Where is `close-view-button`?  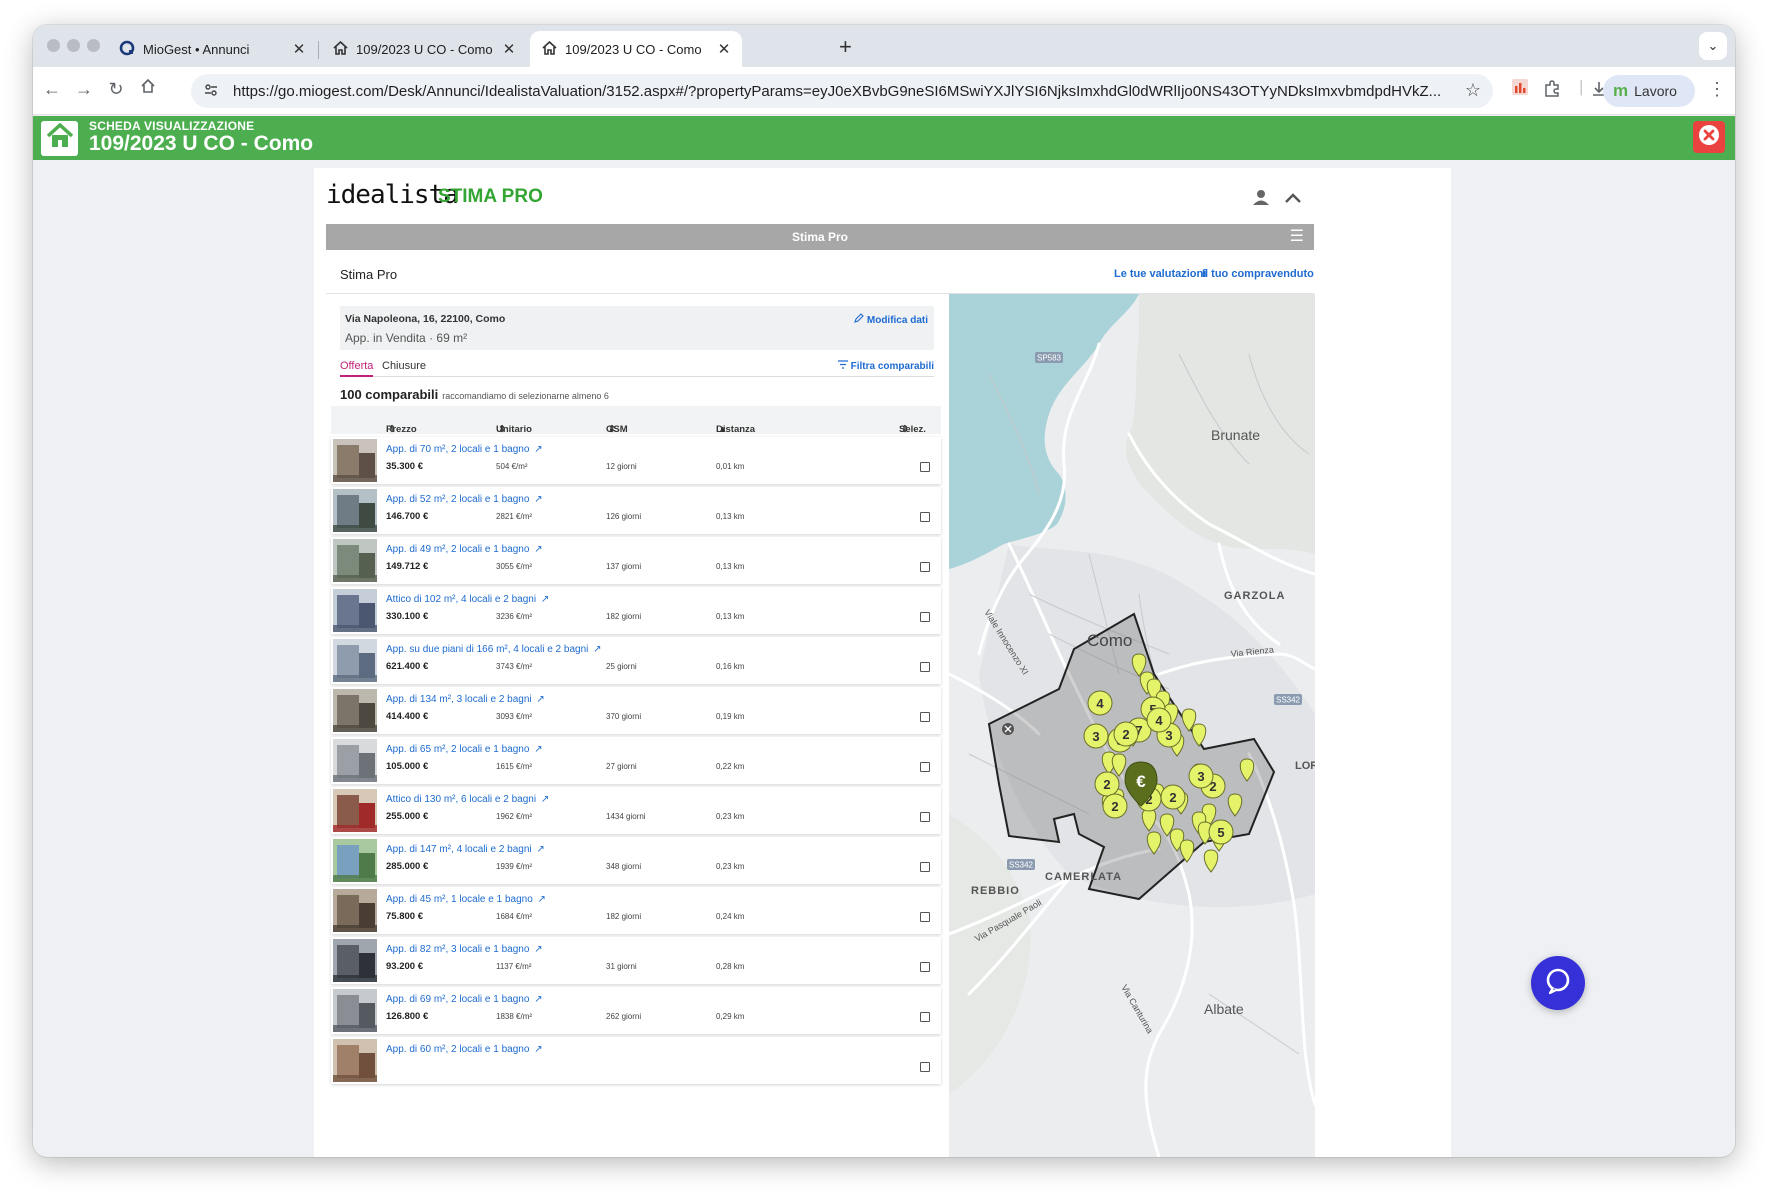 close-view-button is located at coordinates (1709, 137).